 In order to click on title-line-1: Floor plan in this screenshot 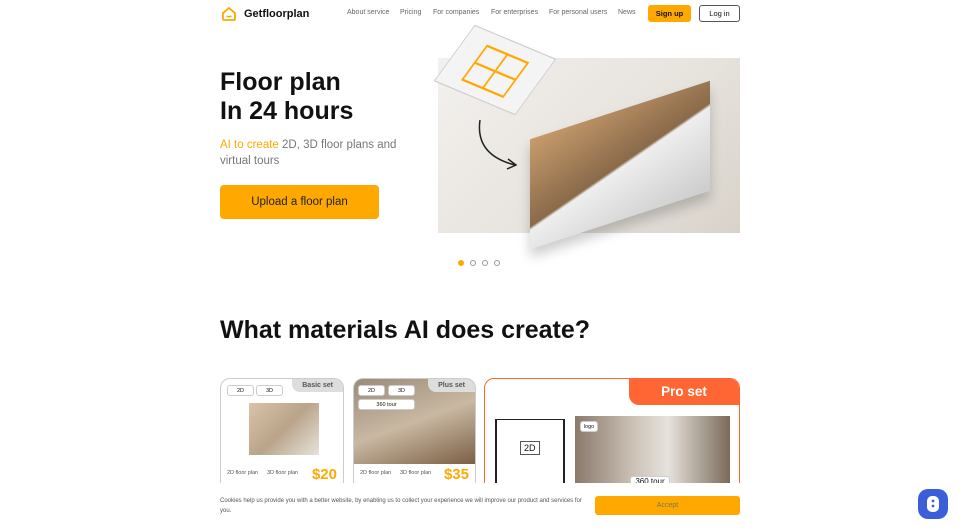, I will do `click(280, 82)`.